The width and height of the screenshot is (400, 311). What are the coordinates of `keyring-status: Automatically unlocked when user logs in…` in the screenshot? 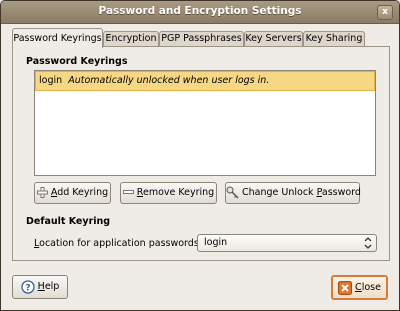 It's located at (169, 80).